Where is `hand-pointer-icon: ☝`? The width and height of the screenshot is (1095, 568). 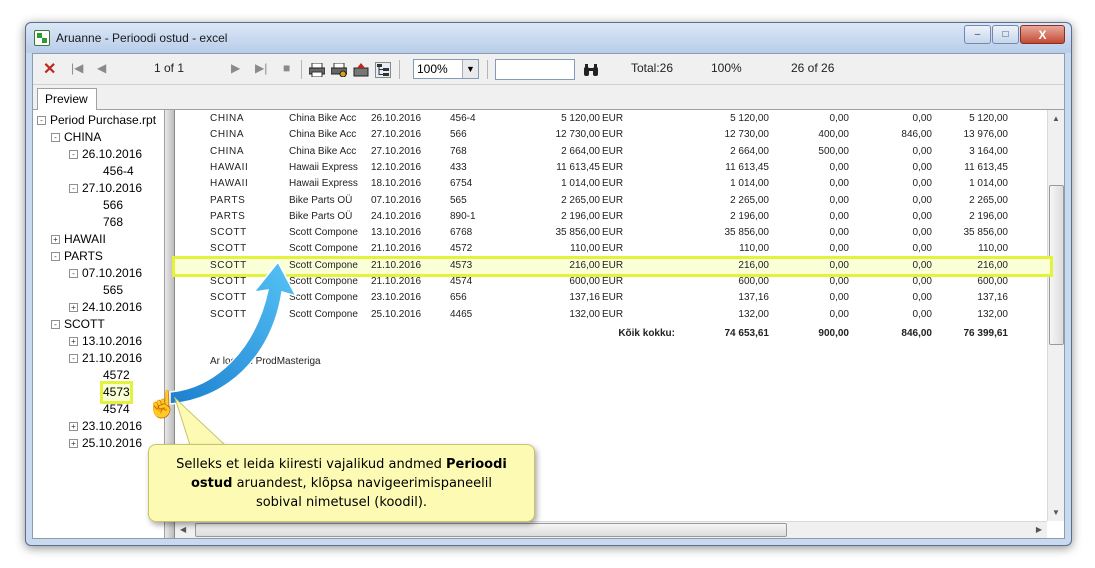 hand-pointer-icon: ☝ is located at coordinates (162, 404).